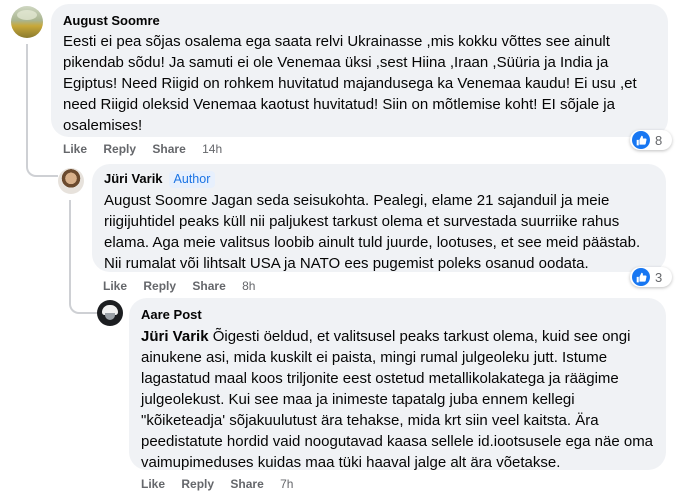 Image resolution: width=680 pixels, height=497 pixels. Describe the element at coordinates (192, 179) in the screenshot. I see `author-badge: Author` at that location.